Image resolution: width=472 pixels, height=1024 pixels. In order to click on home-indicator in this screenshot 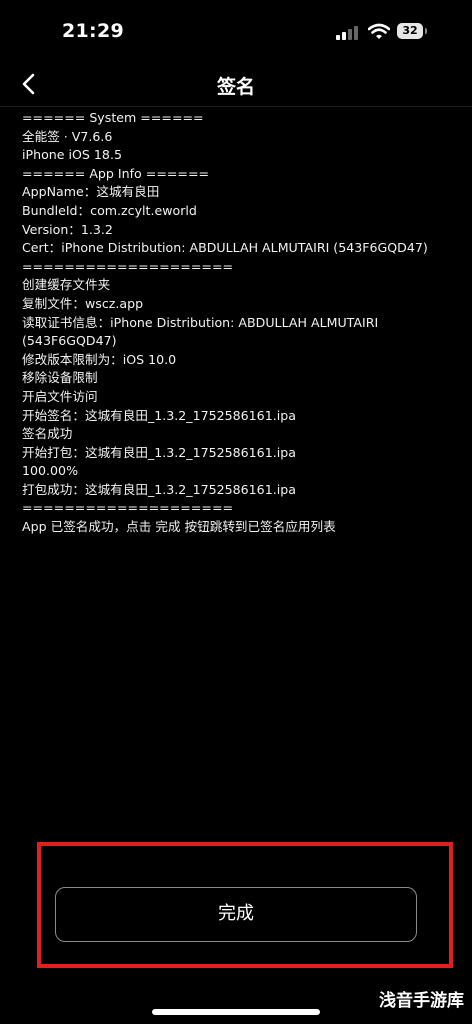, I will do `click(236, 1012)`.